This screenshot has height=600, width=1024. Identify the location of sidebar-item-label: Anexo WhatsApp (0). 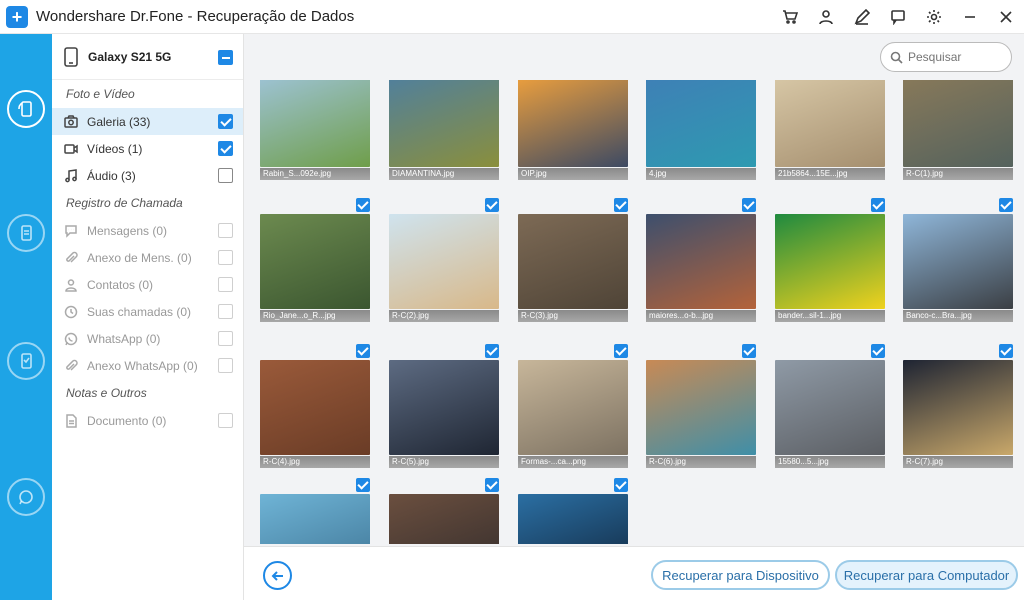
(142, 365).